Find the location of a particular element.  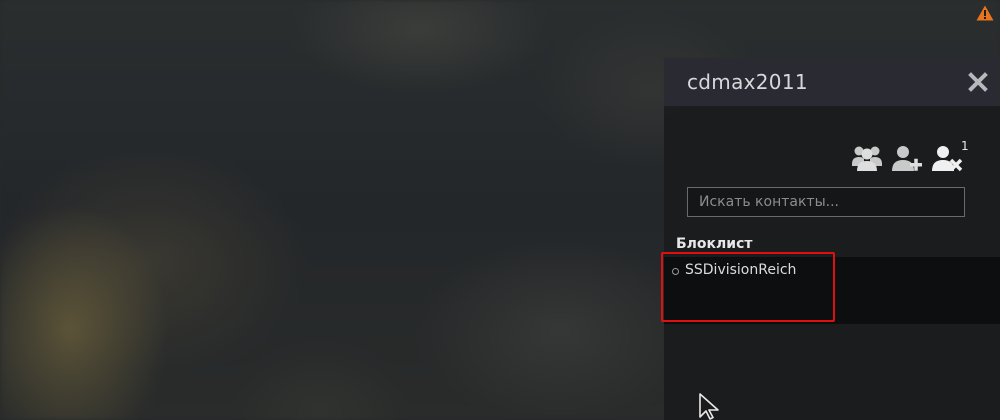

highlight-annotation is located at coordinates (748, 287).